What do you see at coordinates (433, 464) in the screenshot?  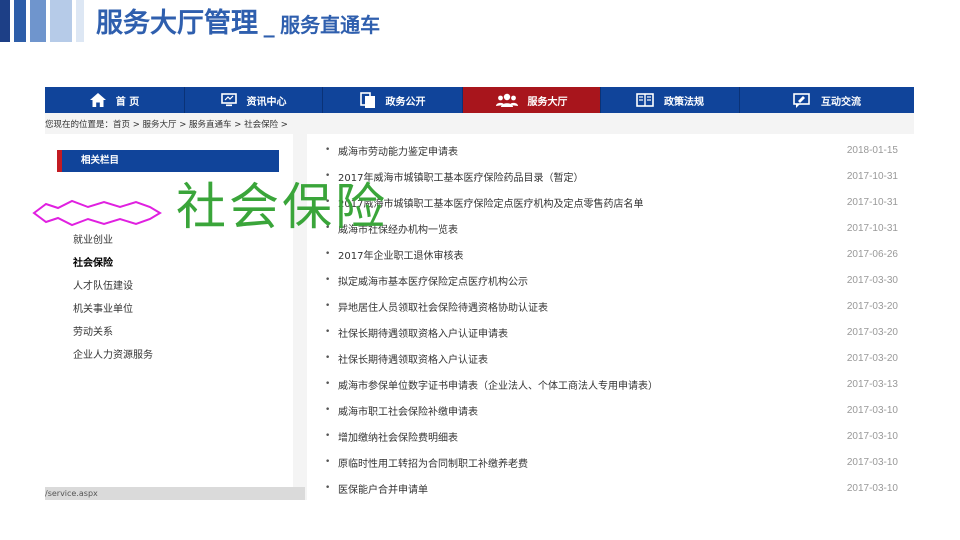 I see `list-item-title: 原临时性用工转招为合同制职工补缴养老费` at bounding box center [433, 464].